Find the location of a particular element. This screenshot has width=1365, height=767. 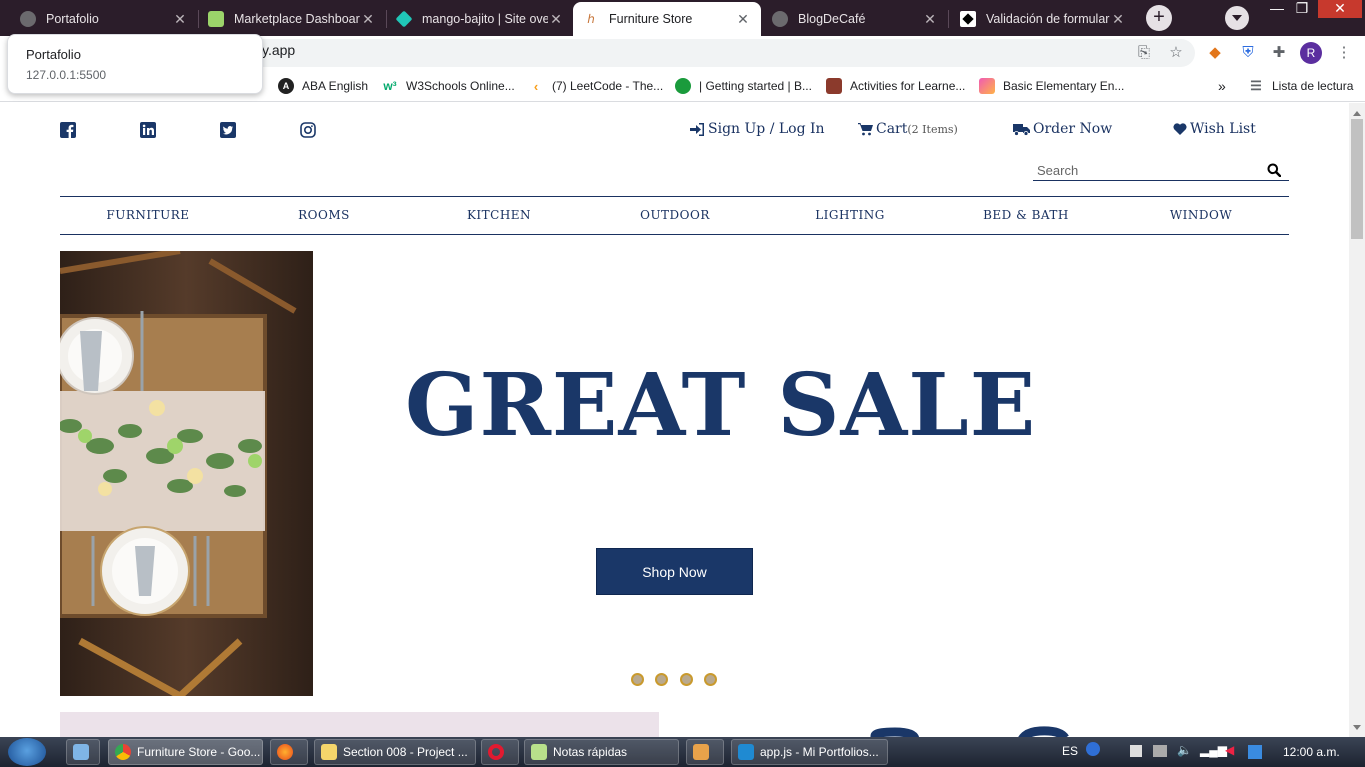

menu-kebab-icon: ⋮ is located at coordinates (1344, 53).